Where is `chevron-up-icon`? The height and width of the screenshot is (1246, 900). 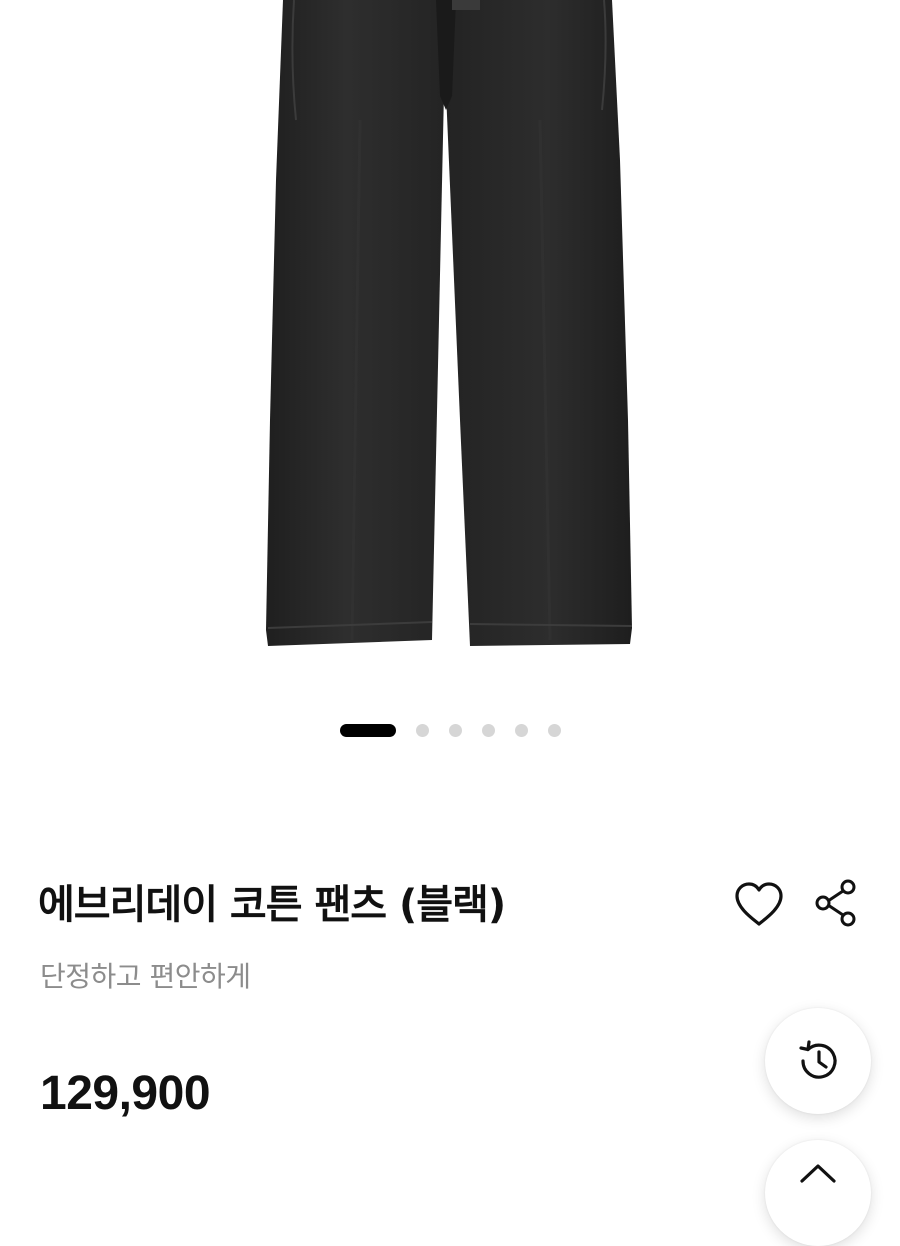 chevron-up-icon is located at coordinates (818, 1173).